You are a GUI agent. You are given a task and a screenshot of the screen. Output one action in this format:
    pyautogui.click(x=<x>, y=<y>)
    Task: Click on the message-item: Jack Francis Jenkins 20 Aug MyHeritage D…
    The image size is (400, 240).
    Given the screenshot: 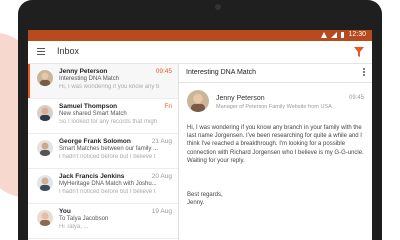 What is the action you would take?
    pyautogui.click(x=103, y=186)
    